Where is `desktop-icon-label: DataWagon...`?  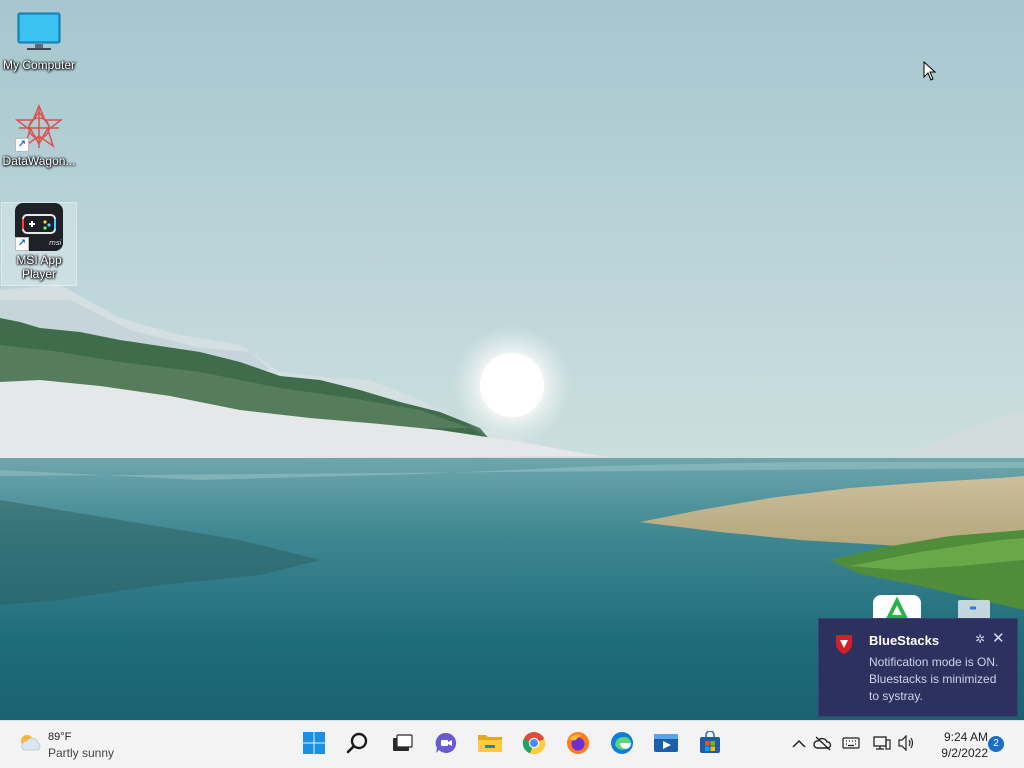
desktop-icon-label: DataWagon... is located at coordinates (39, 161).